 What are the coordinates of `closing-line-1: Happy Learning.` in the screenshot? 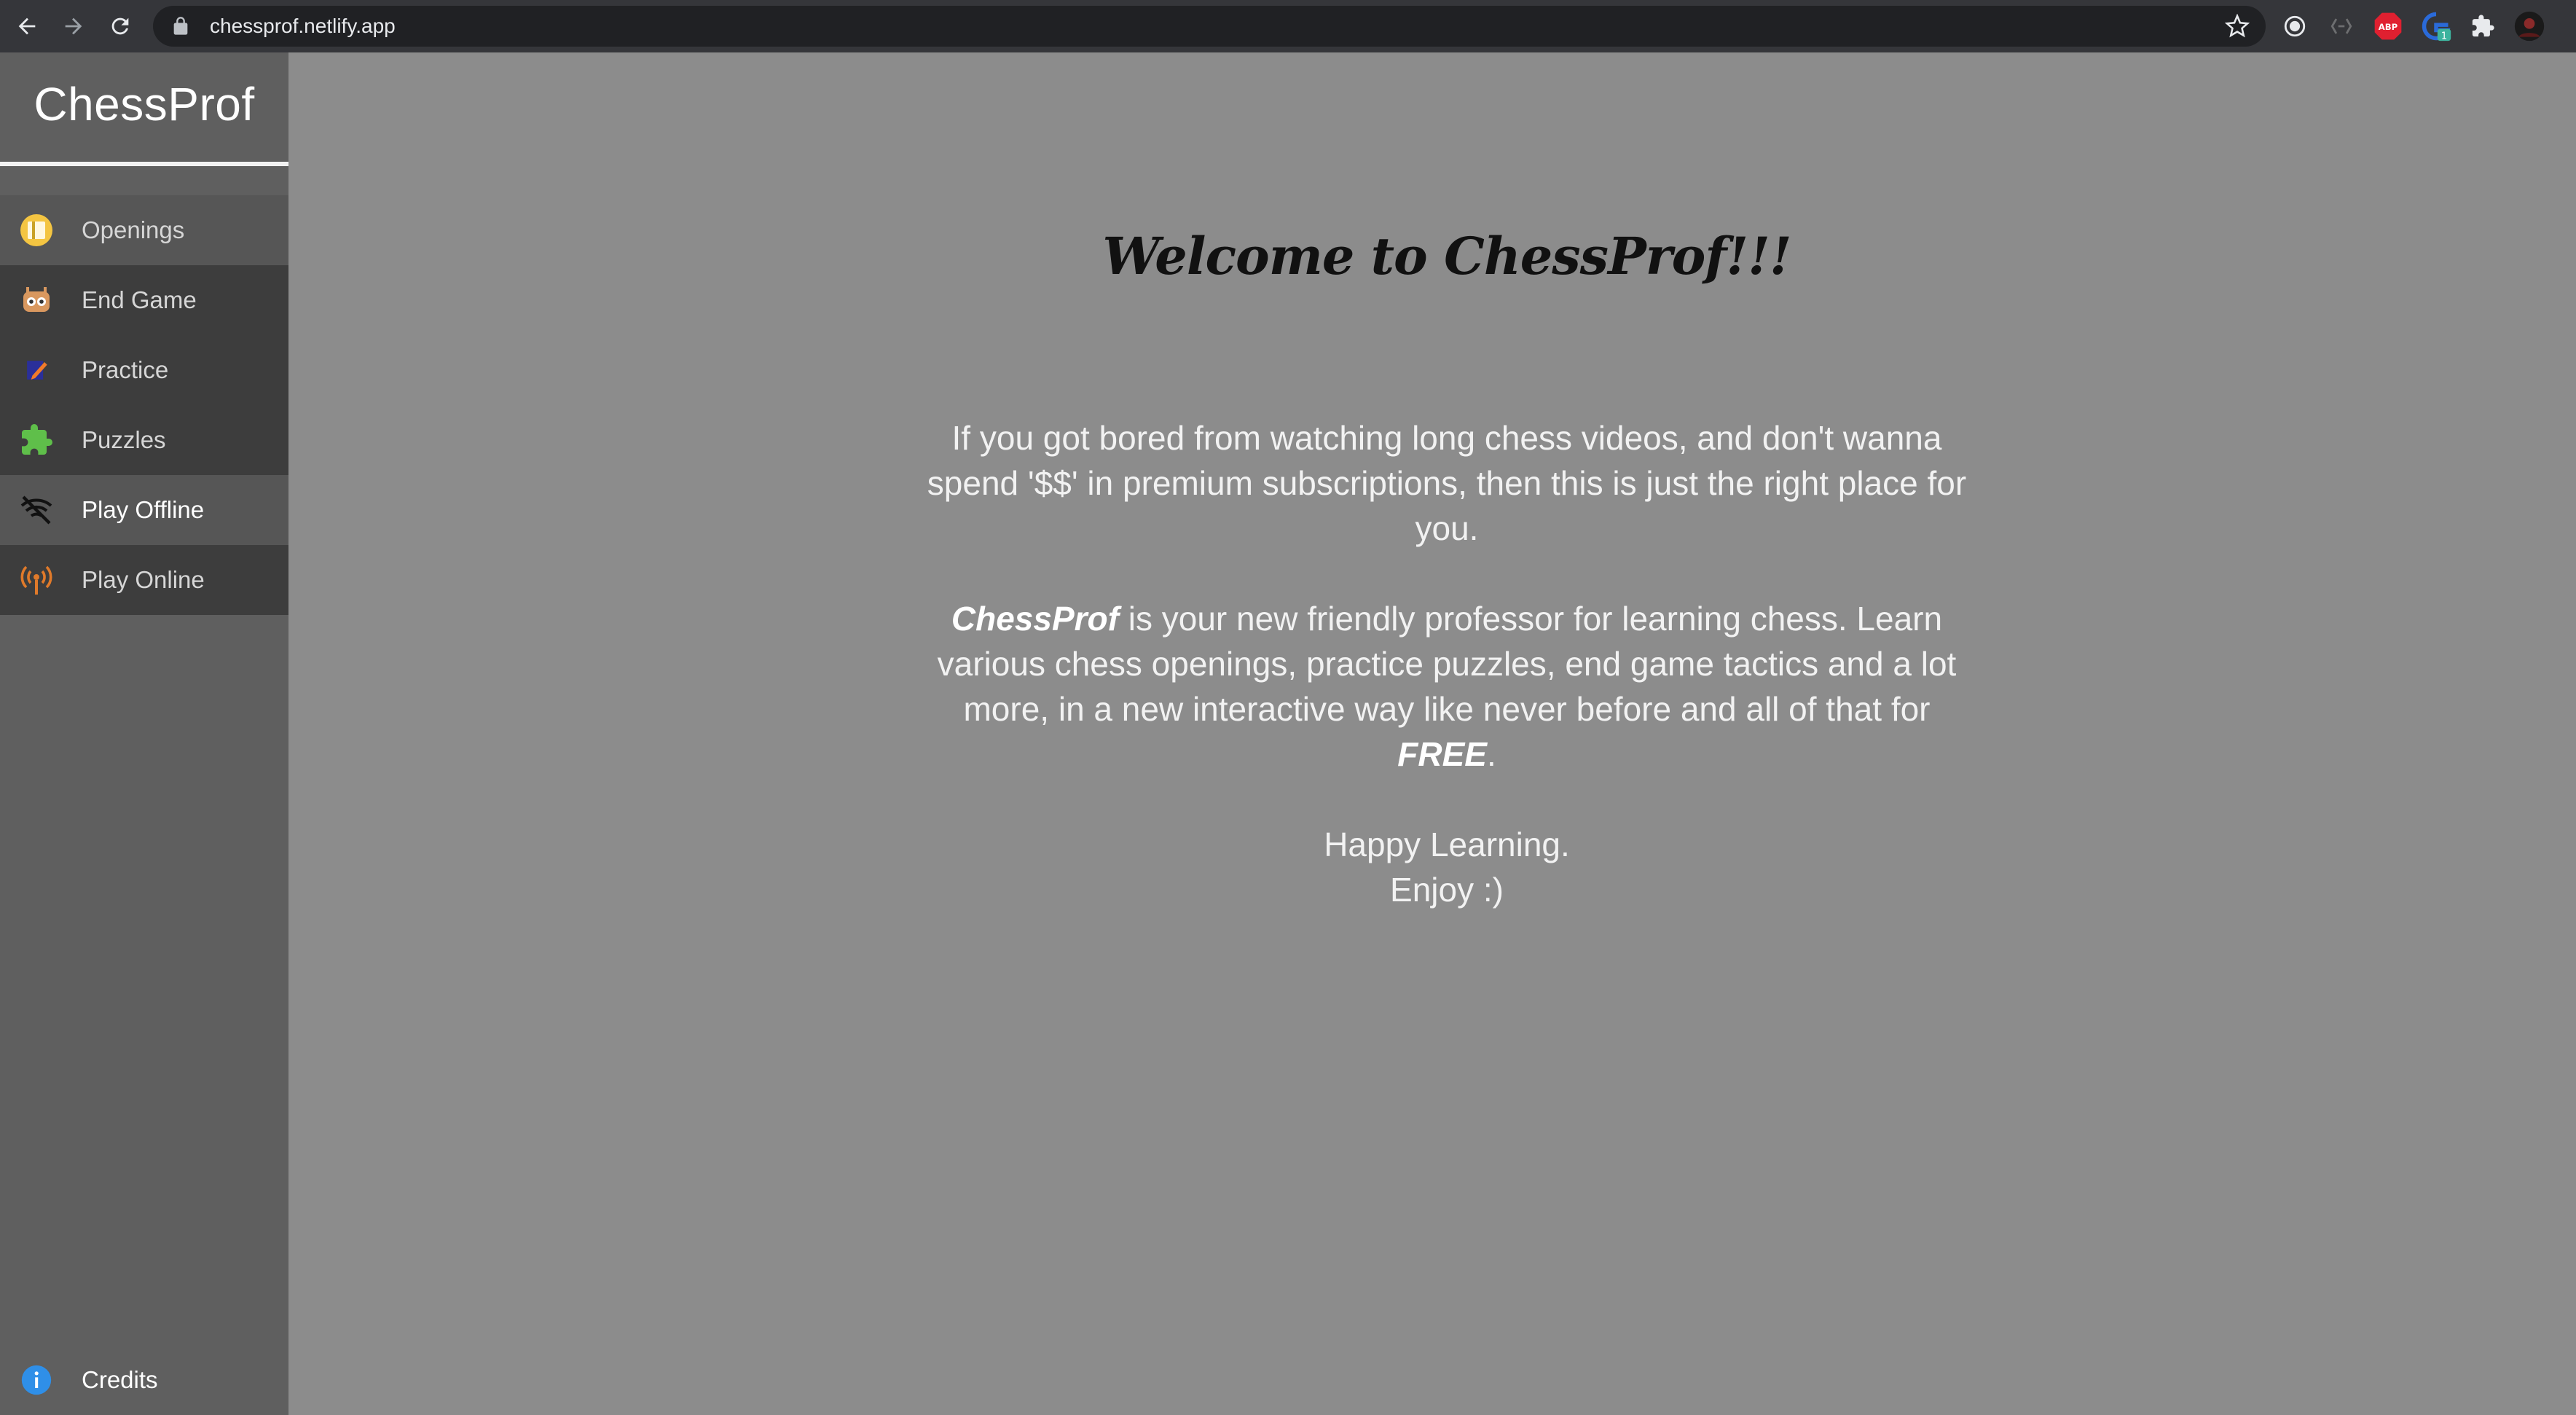 It's located at (1447, 844).